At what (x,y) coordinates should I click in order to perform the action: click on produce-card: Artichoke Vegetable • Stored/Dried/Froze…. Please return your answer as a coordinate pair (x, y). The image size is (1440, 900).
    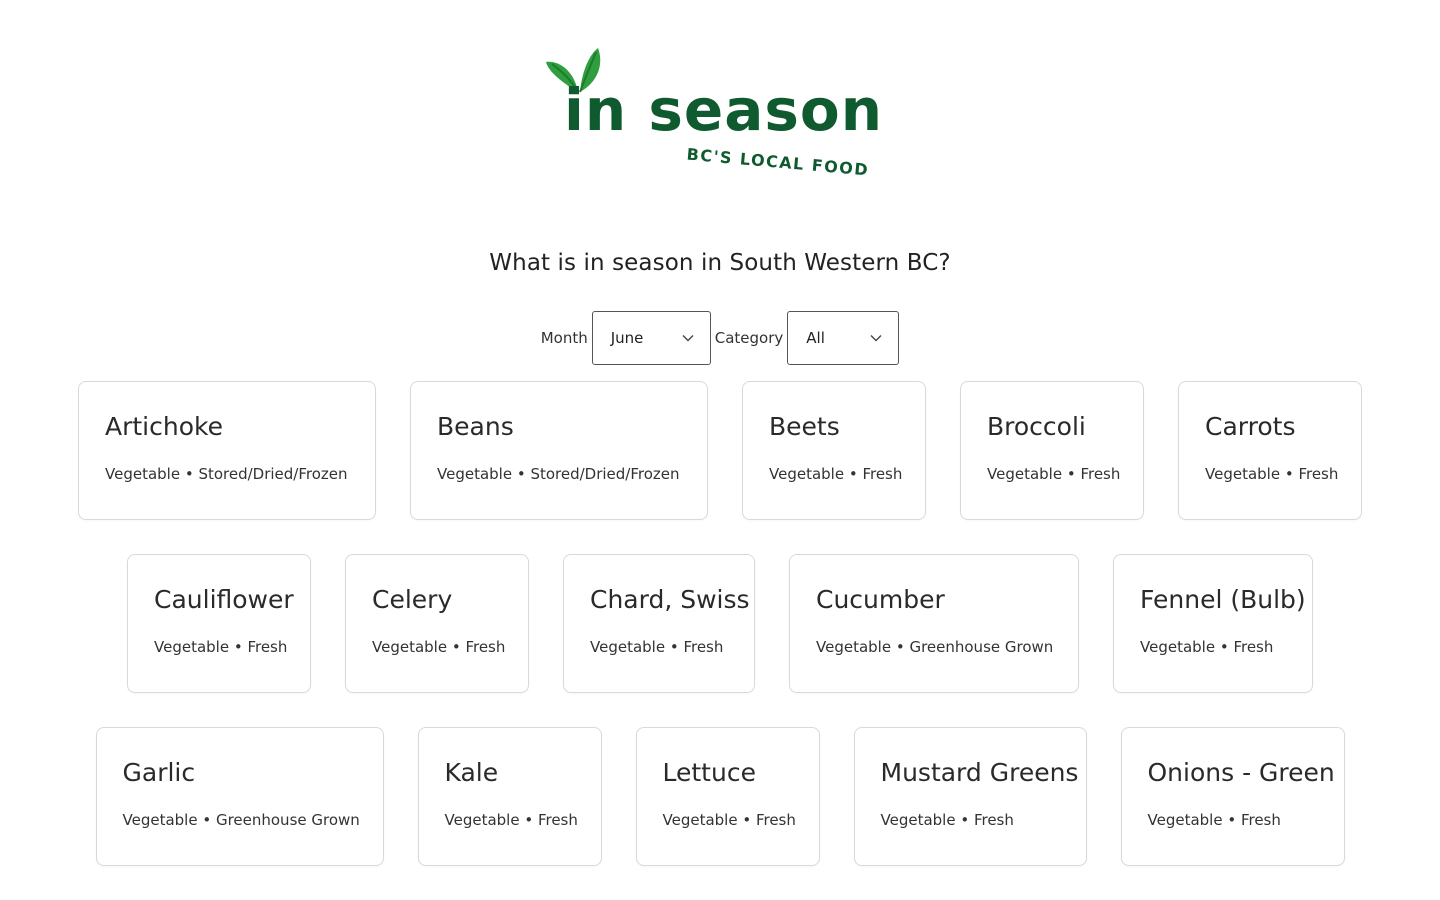
    Looking at the image, I should click on (227, 450).